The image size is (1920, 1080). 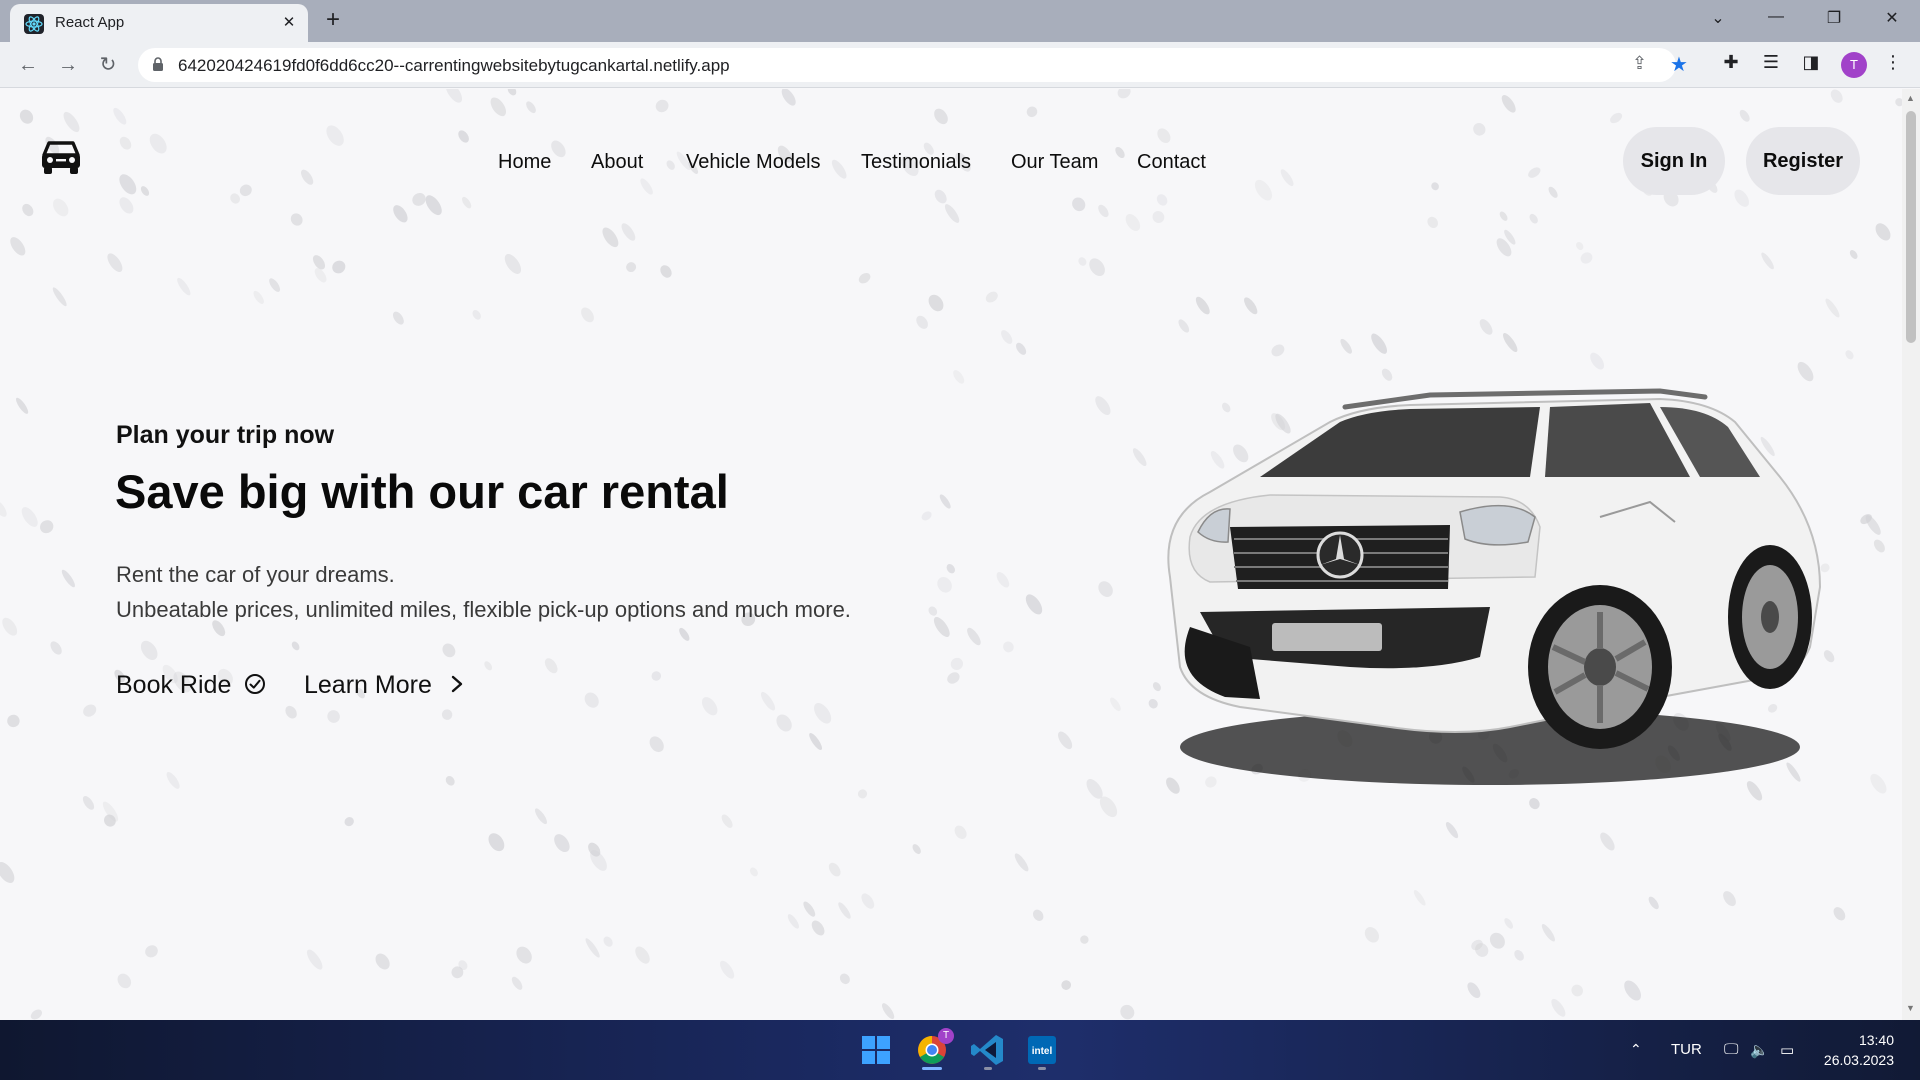 What do you see at coordinates (1639, 63) in the screenshot?
I see `share-icon: ⇪` at bounding box center [1639, 63].